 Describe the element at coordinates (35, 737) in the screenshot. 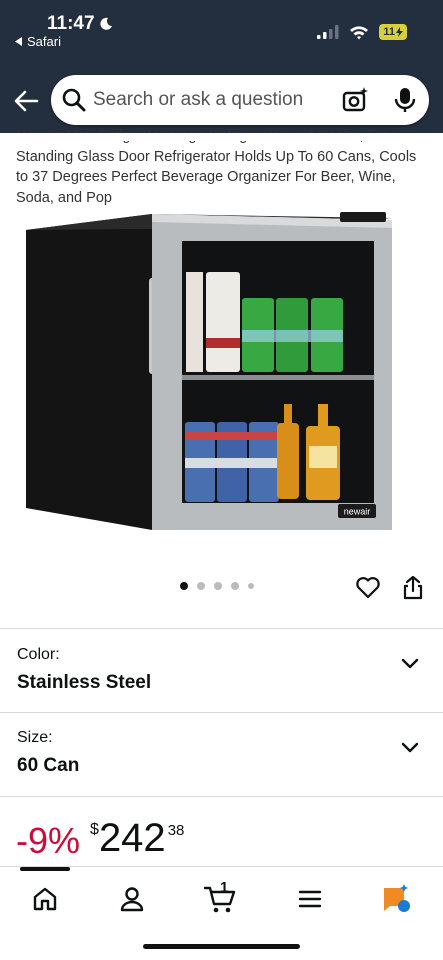

I see `size-label: Size:` at that location.